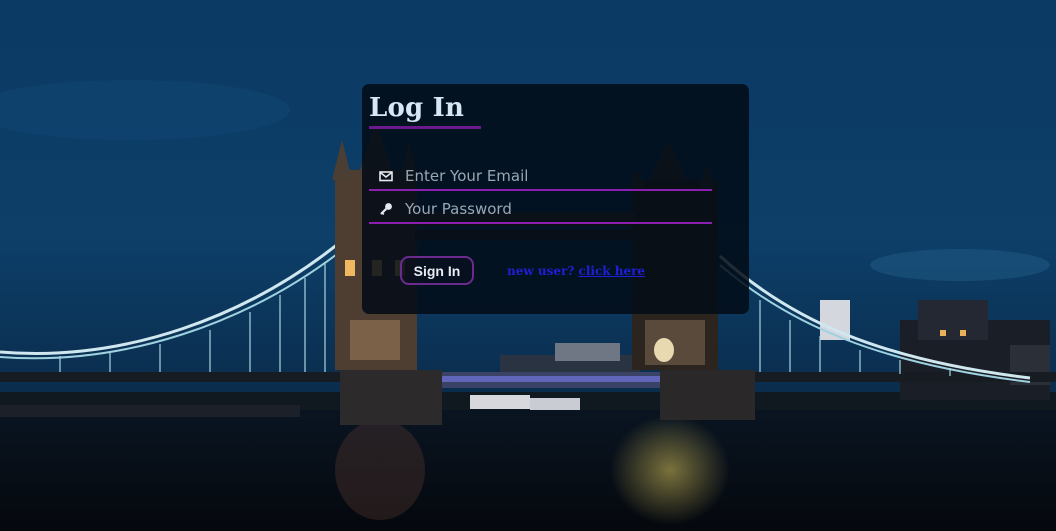 The width and height of the screenshot is (1056, 531). What do you see at coordinates (576, 271) in the screenshot?
I see `new-user-prompt: new user? click here` at bounding box center [576, 271].